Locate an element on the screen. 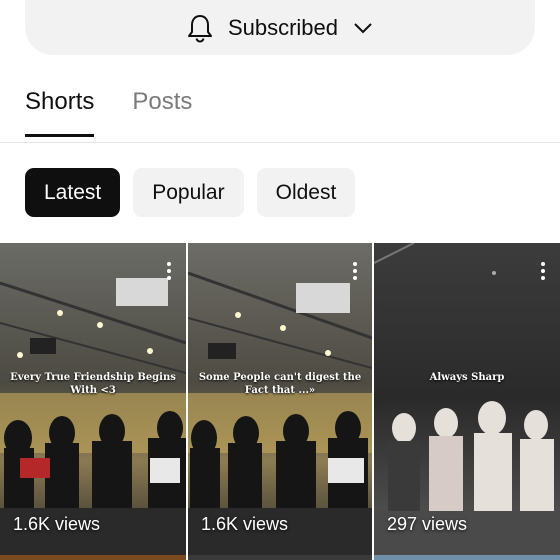 This screenshot has width=560, height=560. bell-icon is located at coordinates (200, 28).